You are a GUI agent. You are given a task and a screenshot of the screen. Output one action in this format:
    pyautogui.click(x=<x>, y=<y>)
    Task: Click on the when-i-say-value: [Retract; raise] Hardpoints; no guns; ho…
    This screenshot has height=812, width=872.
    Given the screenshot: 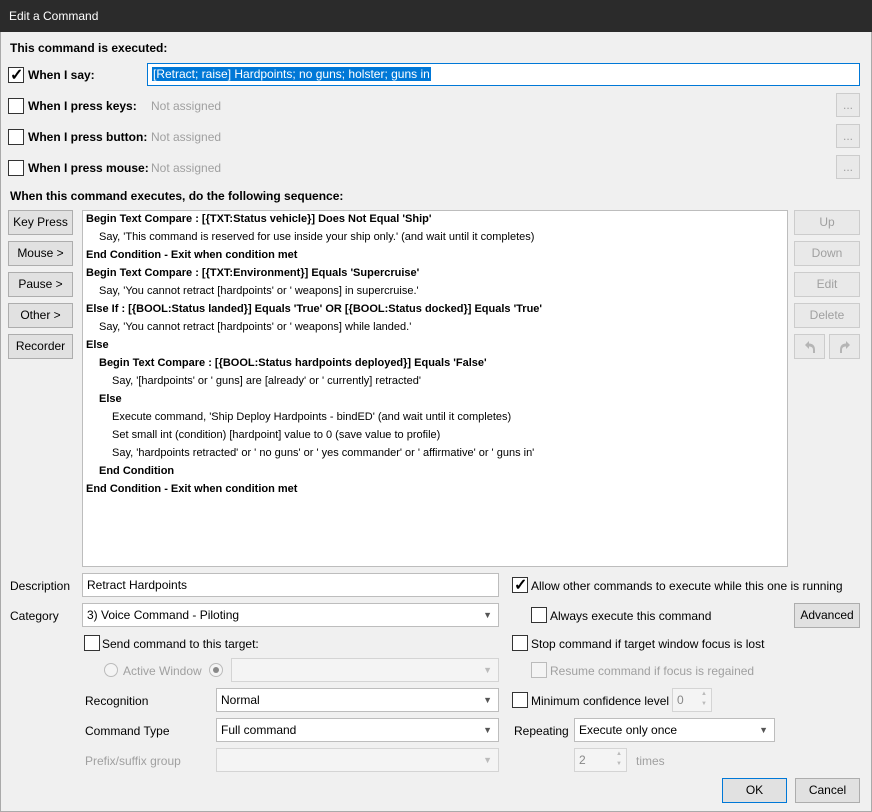 What is the action you would take?
    pyautogui.click(x=291, y=74)
    